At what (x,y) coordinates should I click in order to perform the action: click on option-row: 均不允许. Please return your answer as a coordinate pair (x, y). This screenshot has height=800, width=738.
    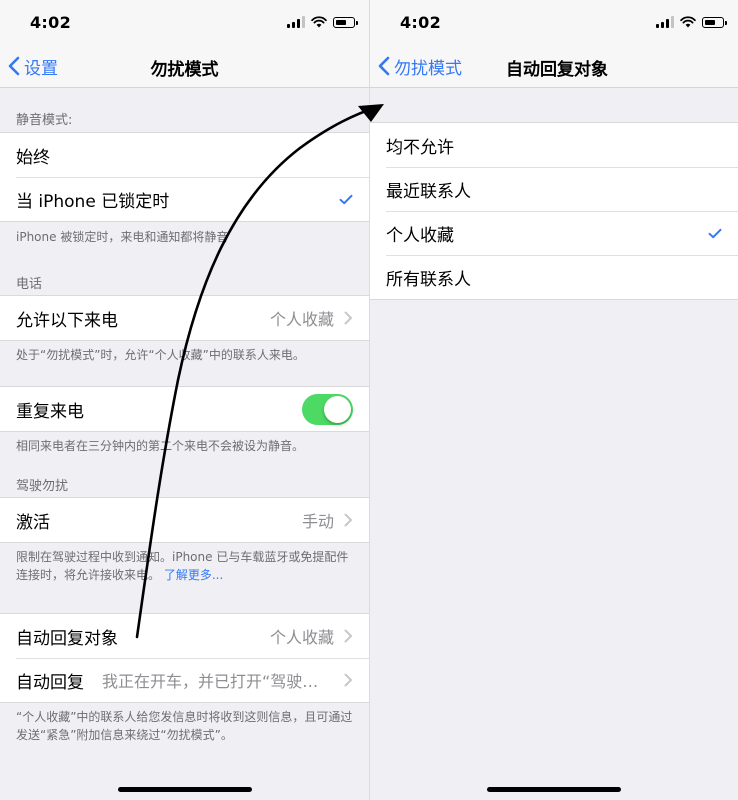
    Looking at the image, I should click on (554, 145).